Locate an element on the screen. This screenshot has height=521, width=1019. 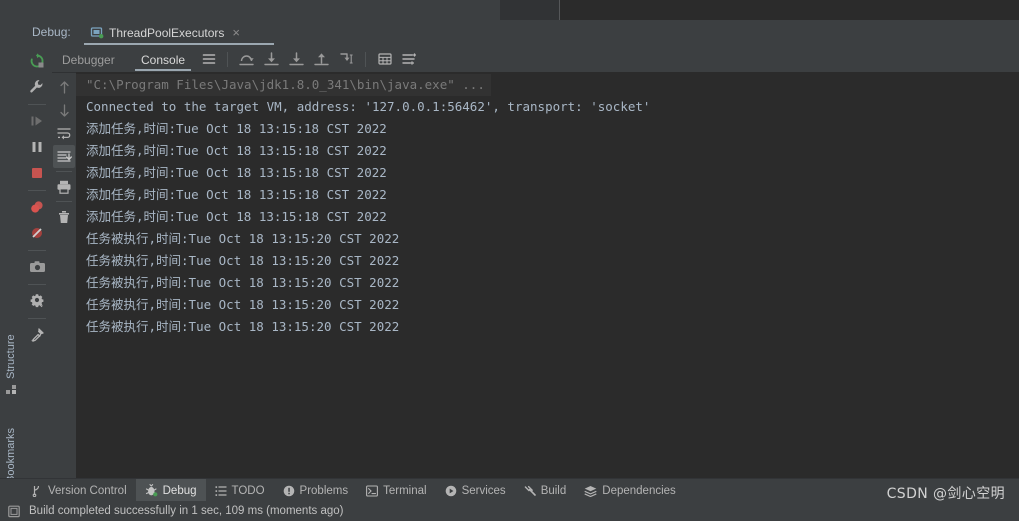
force-step-into-icon is located at coordinates (296, 59).